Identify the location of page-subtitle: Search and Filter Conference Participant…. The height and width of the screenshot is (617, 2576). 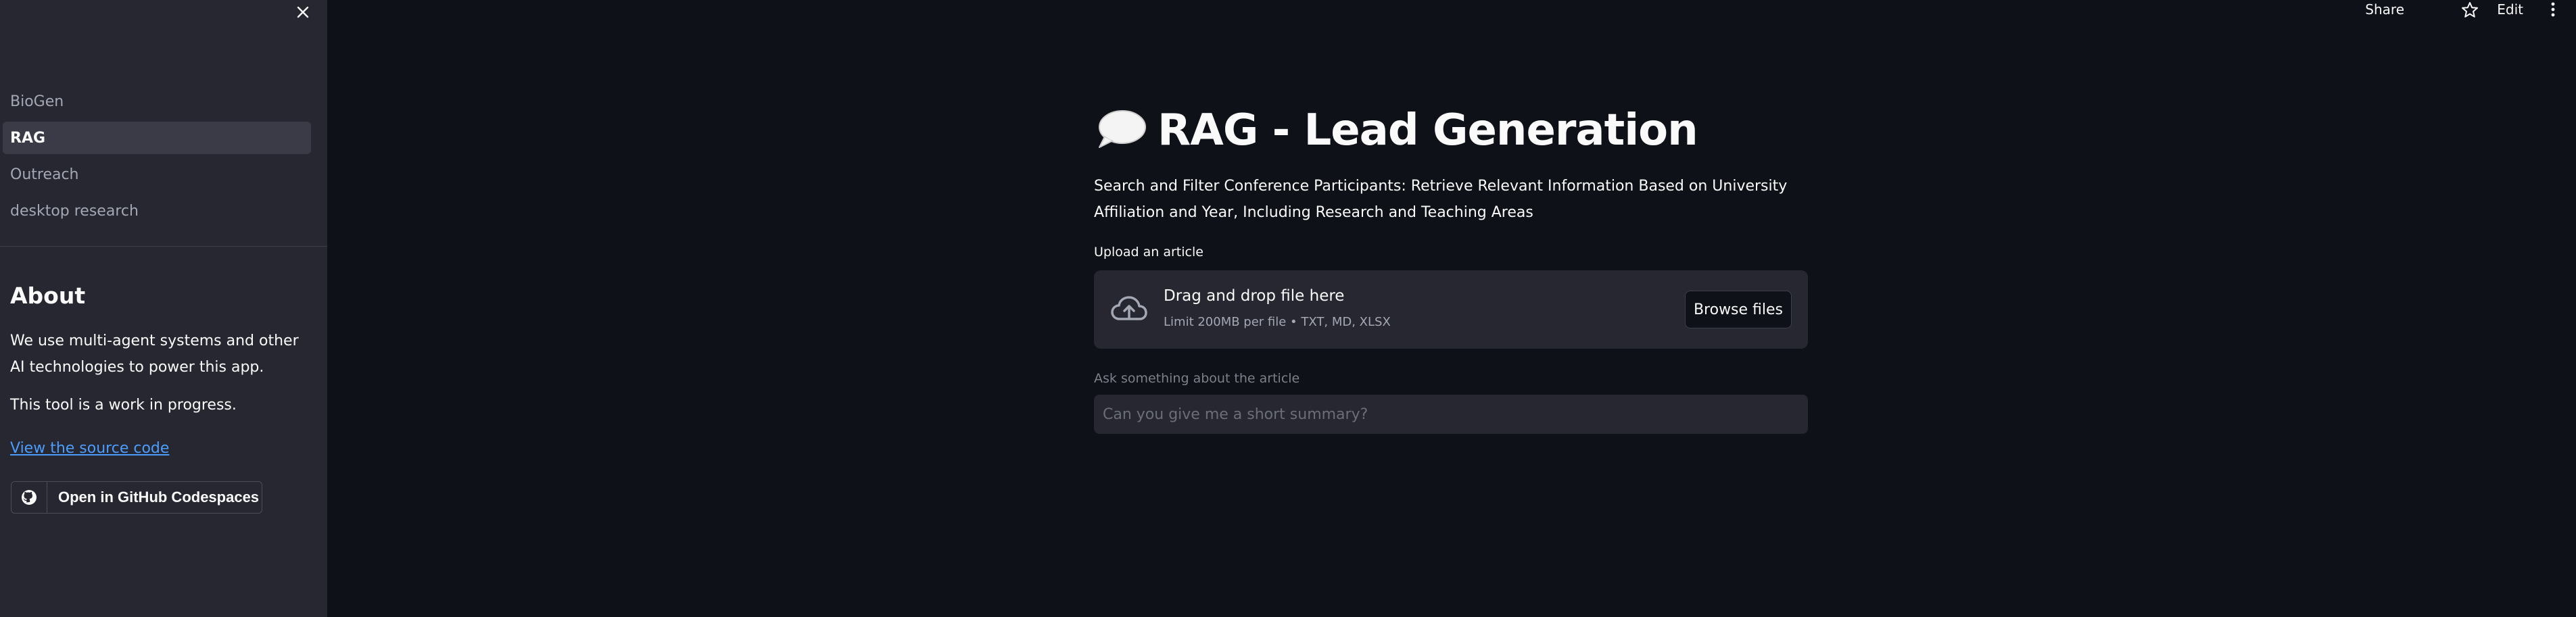
(1441, 199).